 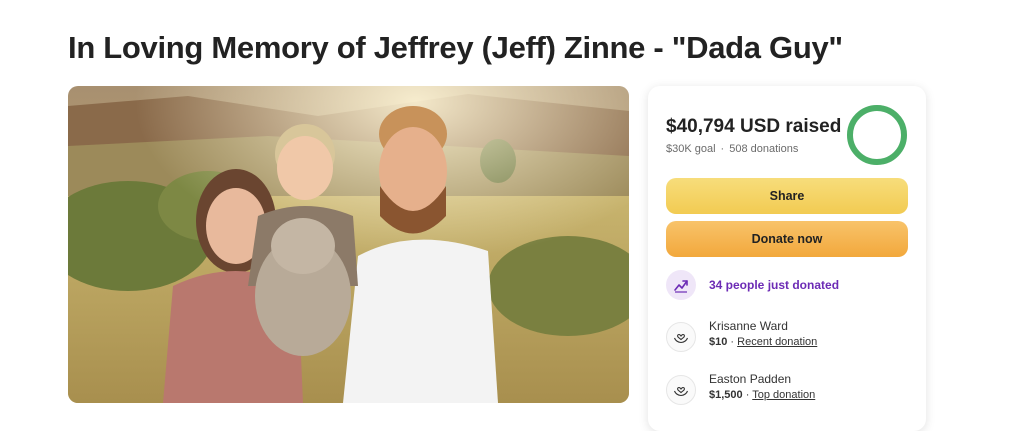 What do you see at coordinates (787, 239) in the screenshot?
I see `donate-now-button: Donate now` at bounding box center [787, 239].